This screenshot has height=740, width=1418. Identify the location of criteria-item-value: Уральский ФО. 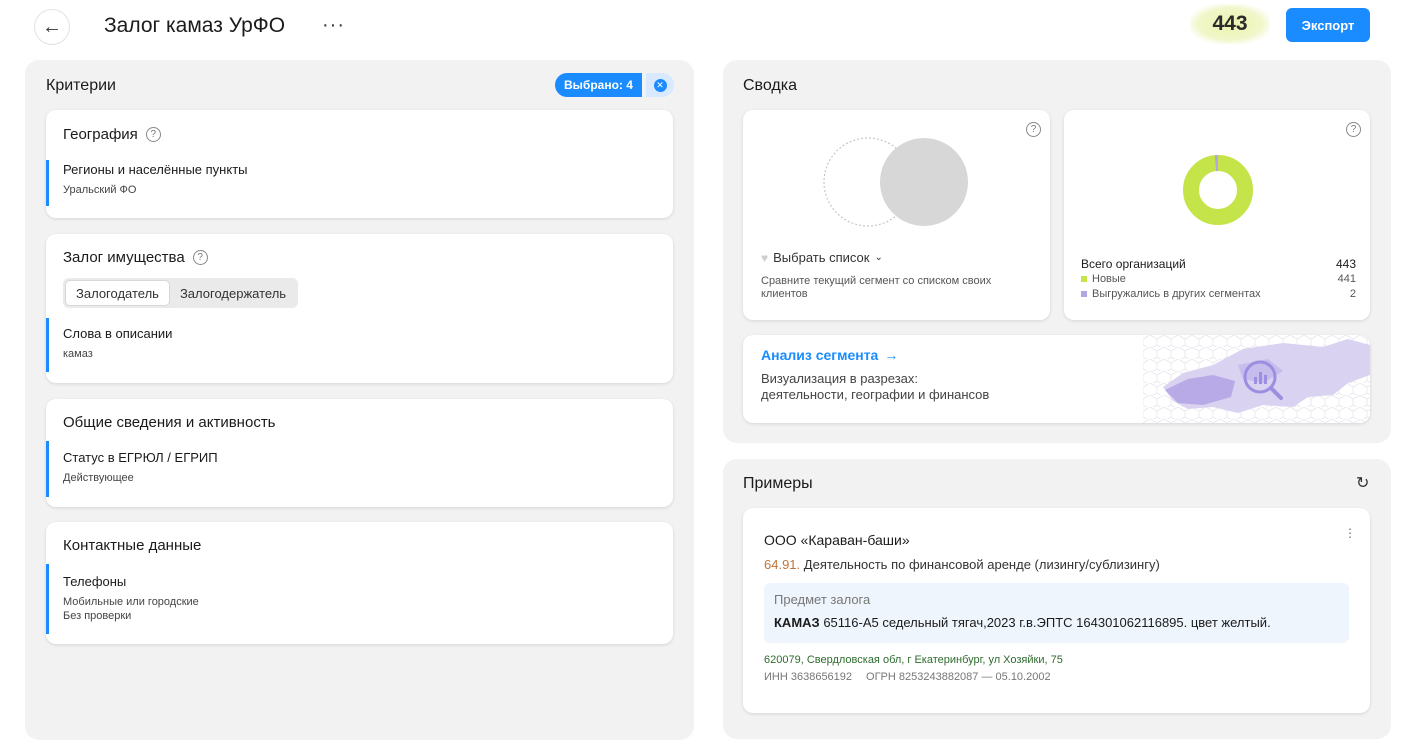
(100, 190).